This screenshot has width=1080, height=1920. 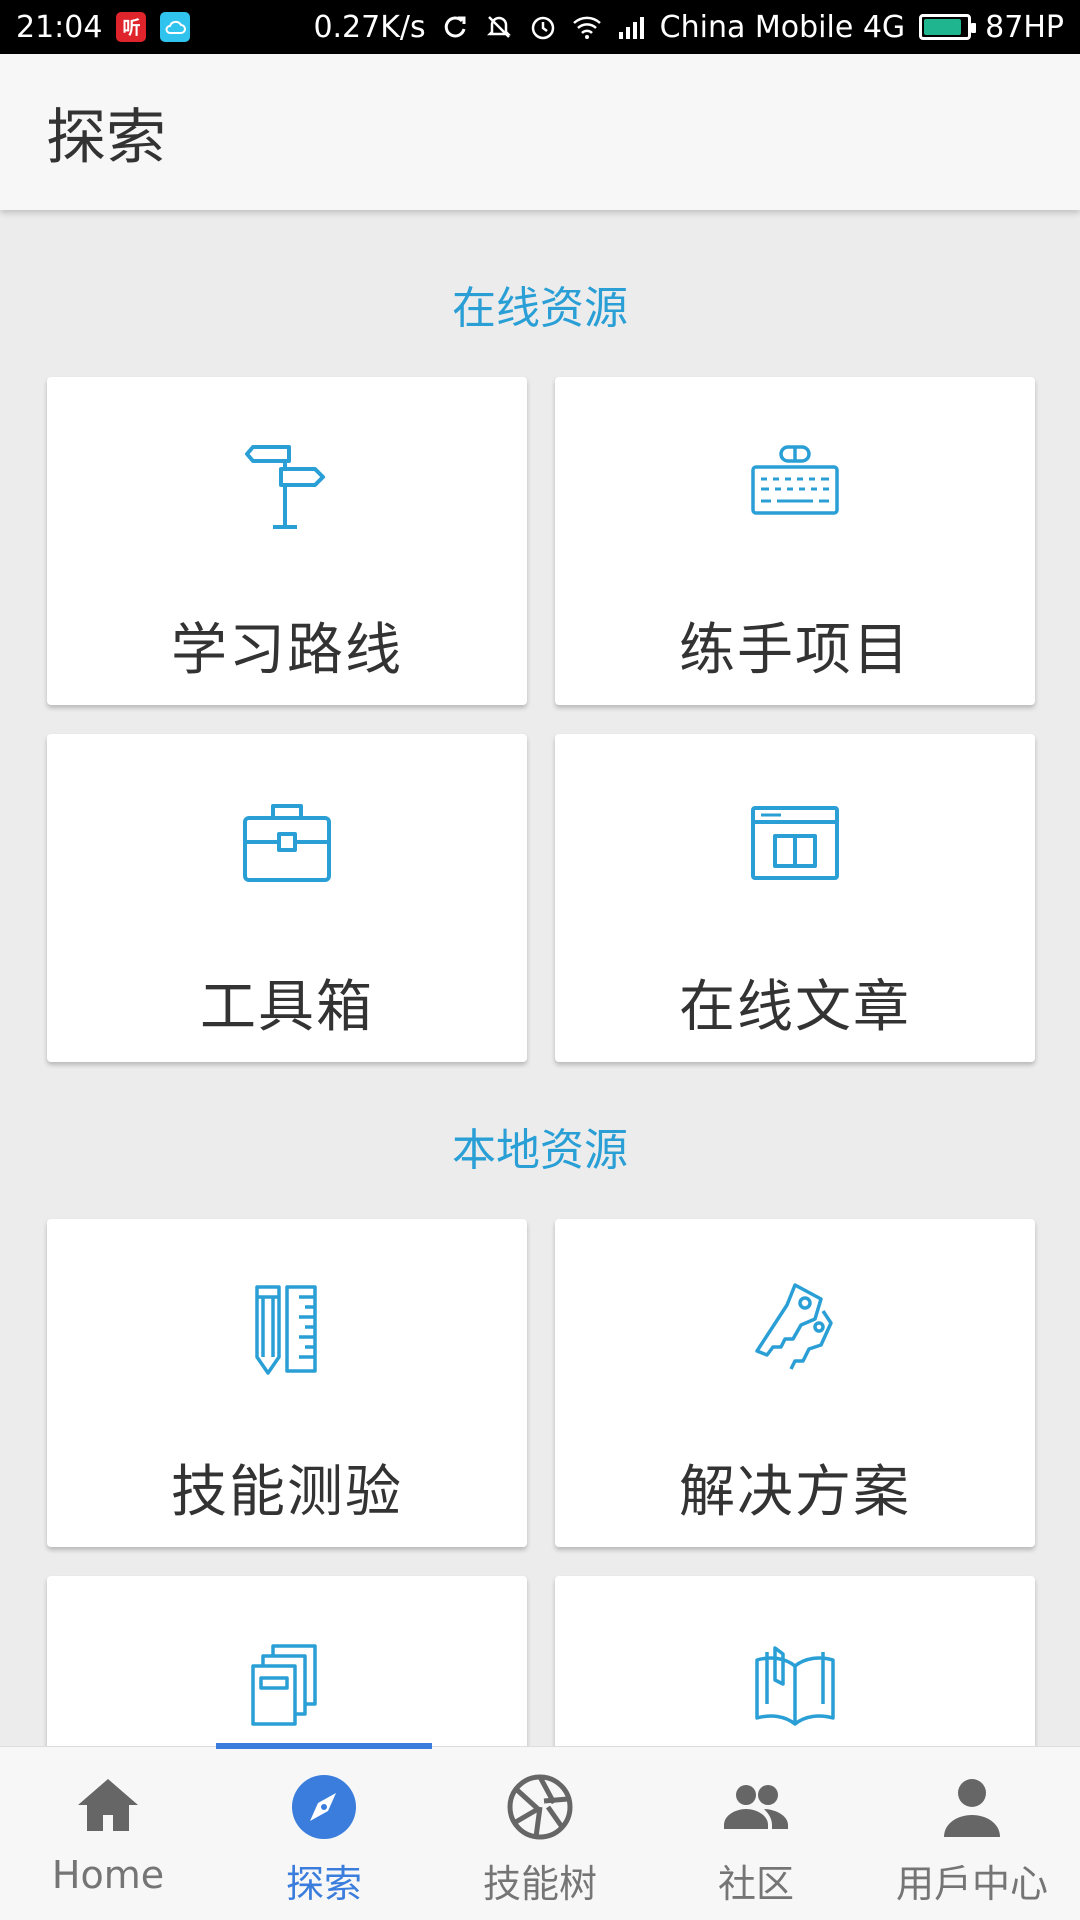 I want to click on wifi-icon, so click(x=587, y=27).